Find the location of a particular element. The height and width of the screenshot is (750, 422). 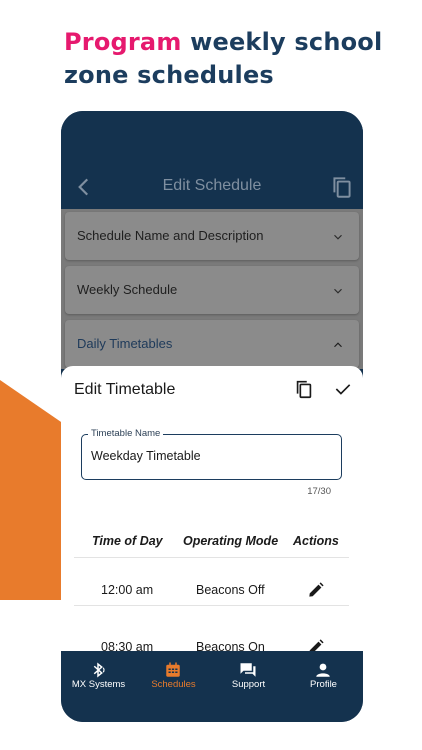

check-icon is located at coordinates (343, 389).